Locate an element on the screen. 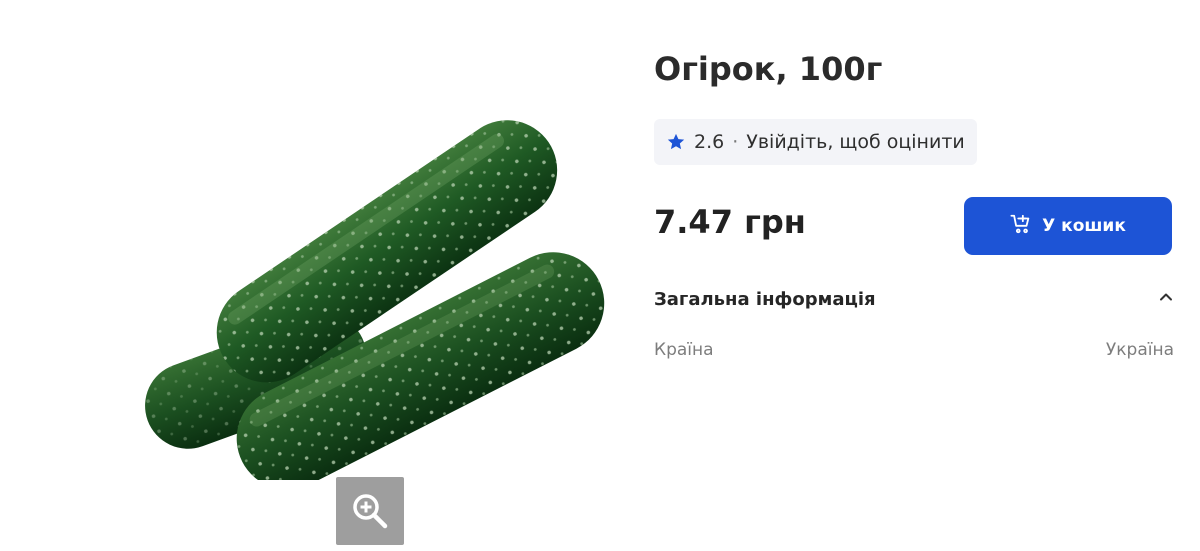  product-price: 7.47 грн is located at coordinates (730, 222).